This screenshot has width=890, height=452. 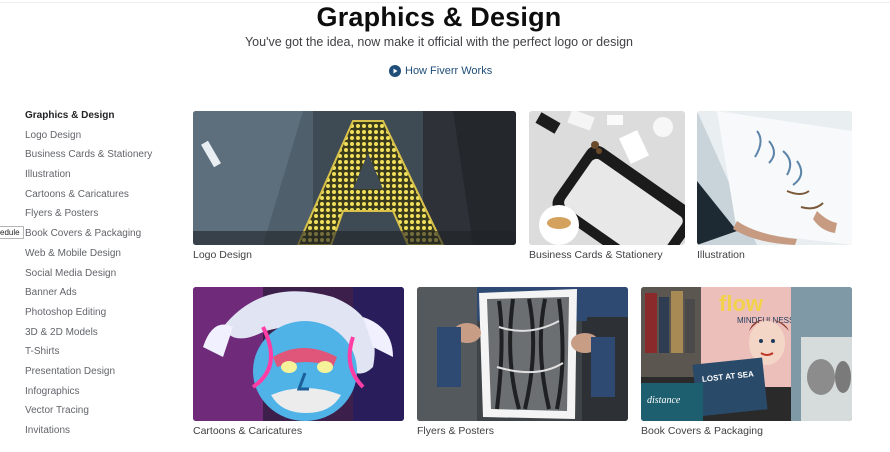 I want to click on sidebar-item-invitations: Invitations, so click(x=105, y=433).